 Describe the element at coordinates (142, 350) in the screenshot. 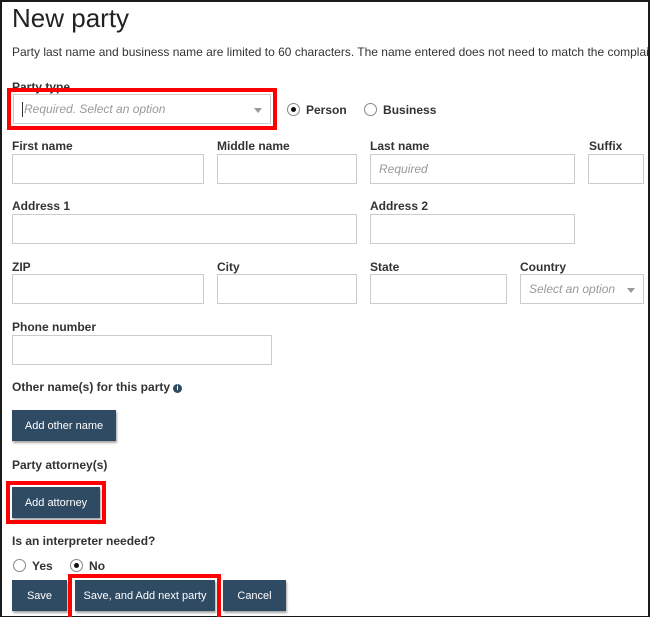

I see `phone-input` at that location.